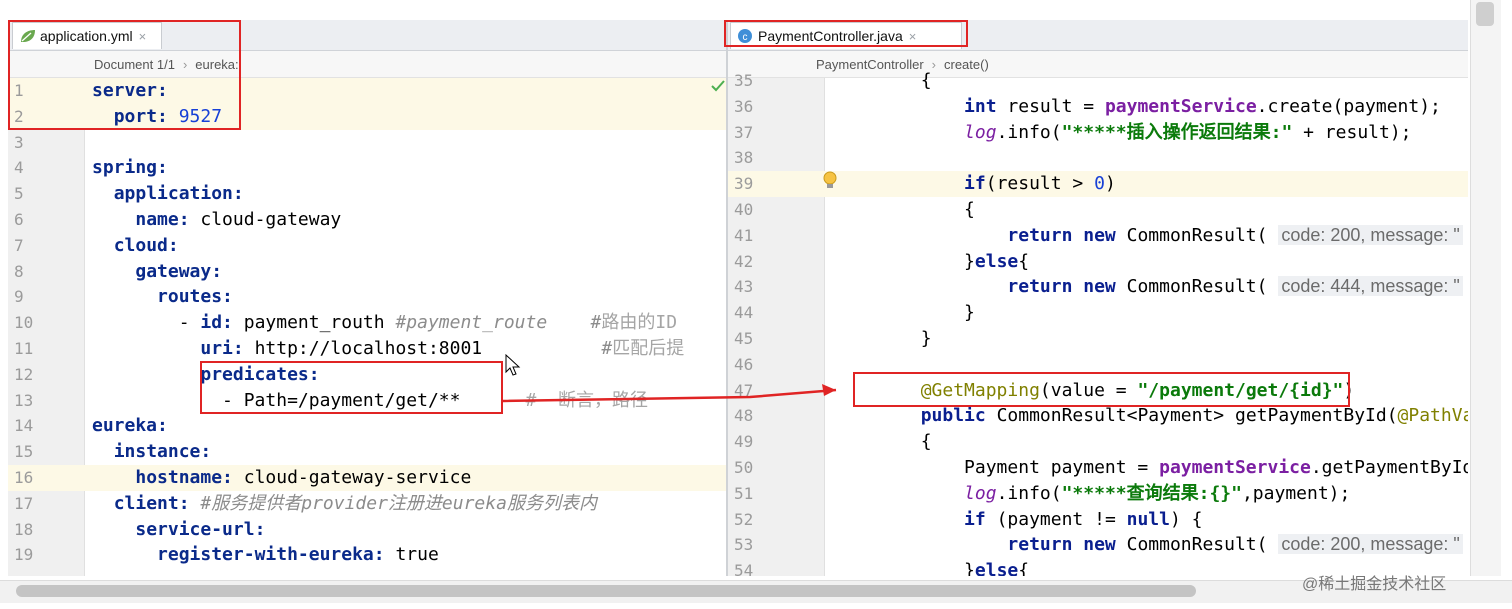 Image resolution: width=1512 pixels, height=609 pixels. What do you see at coordinates (735, 10) in the screenshot?
I see `window-top` at bounding box center [735, 10].